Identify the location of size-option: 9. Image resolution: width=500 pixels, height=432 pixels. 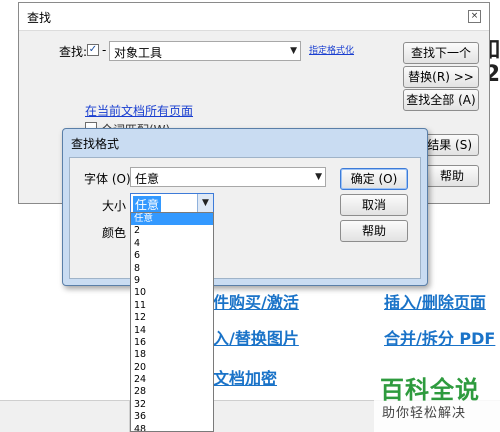
(172, 281).